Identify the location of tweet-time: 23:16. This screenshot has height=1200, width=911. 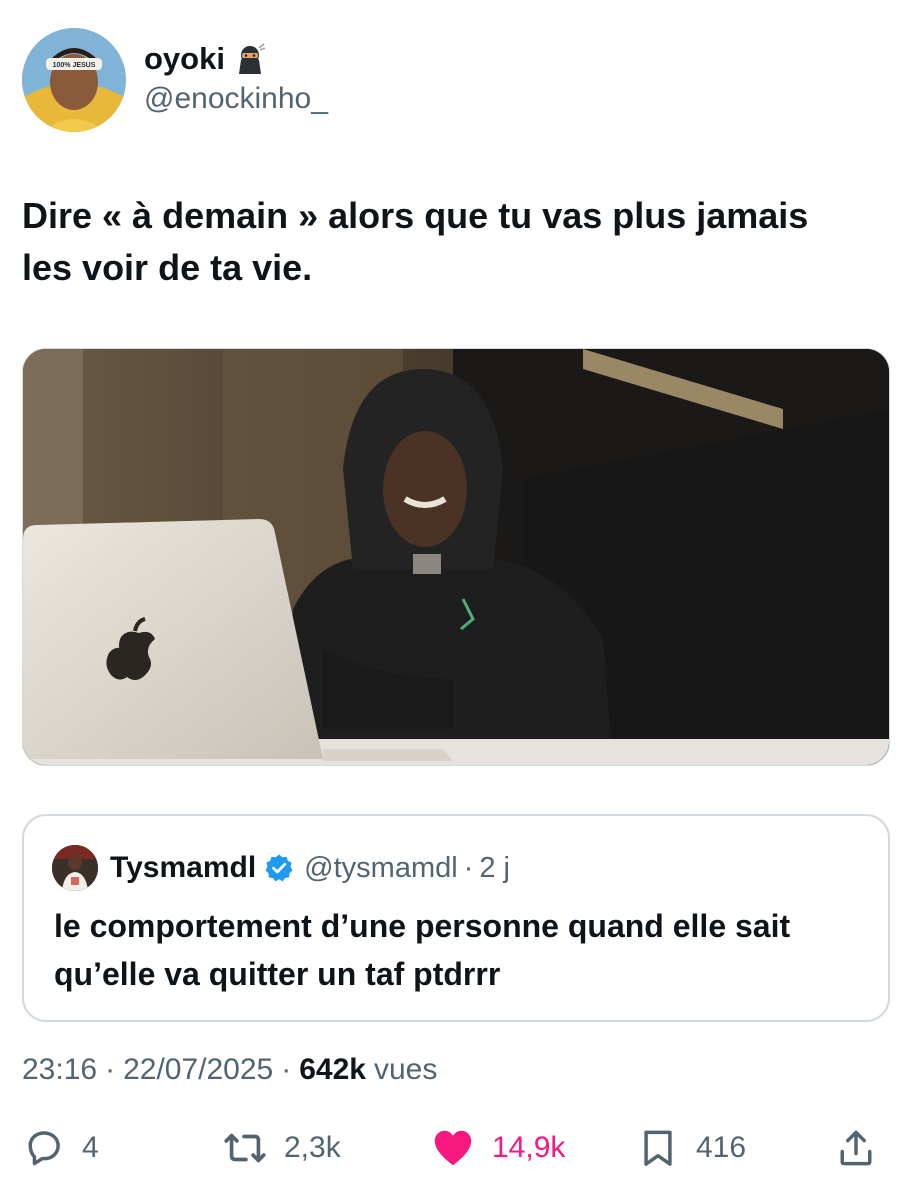
(59, 1070).